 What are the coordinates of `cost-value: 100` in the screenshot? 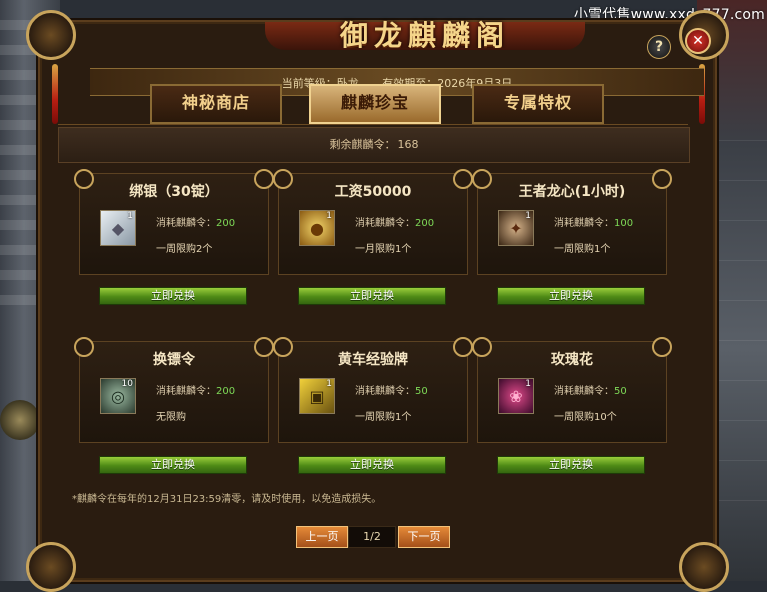 It's located at (624, 223).